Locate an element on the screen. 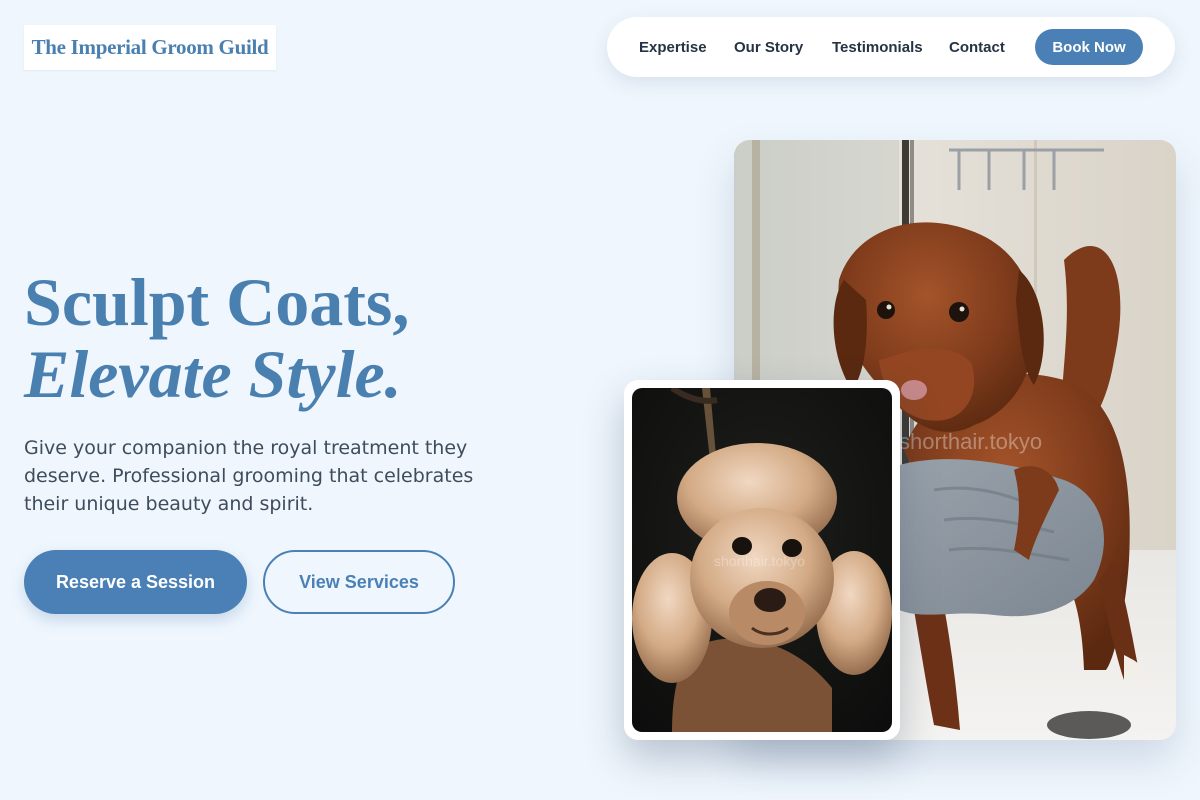 Image resolution: width=1200 pixels, height=800 pixels. retriever-watermark: shorthair.tokyo is located at coordinates (970, 441).